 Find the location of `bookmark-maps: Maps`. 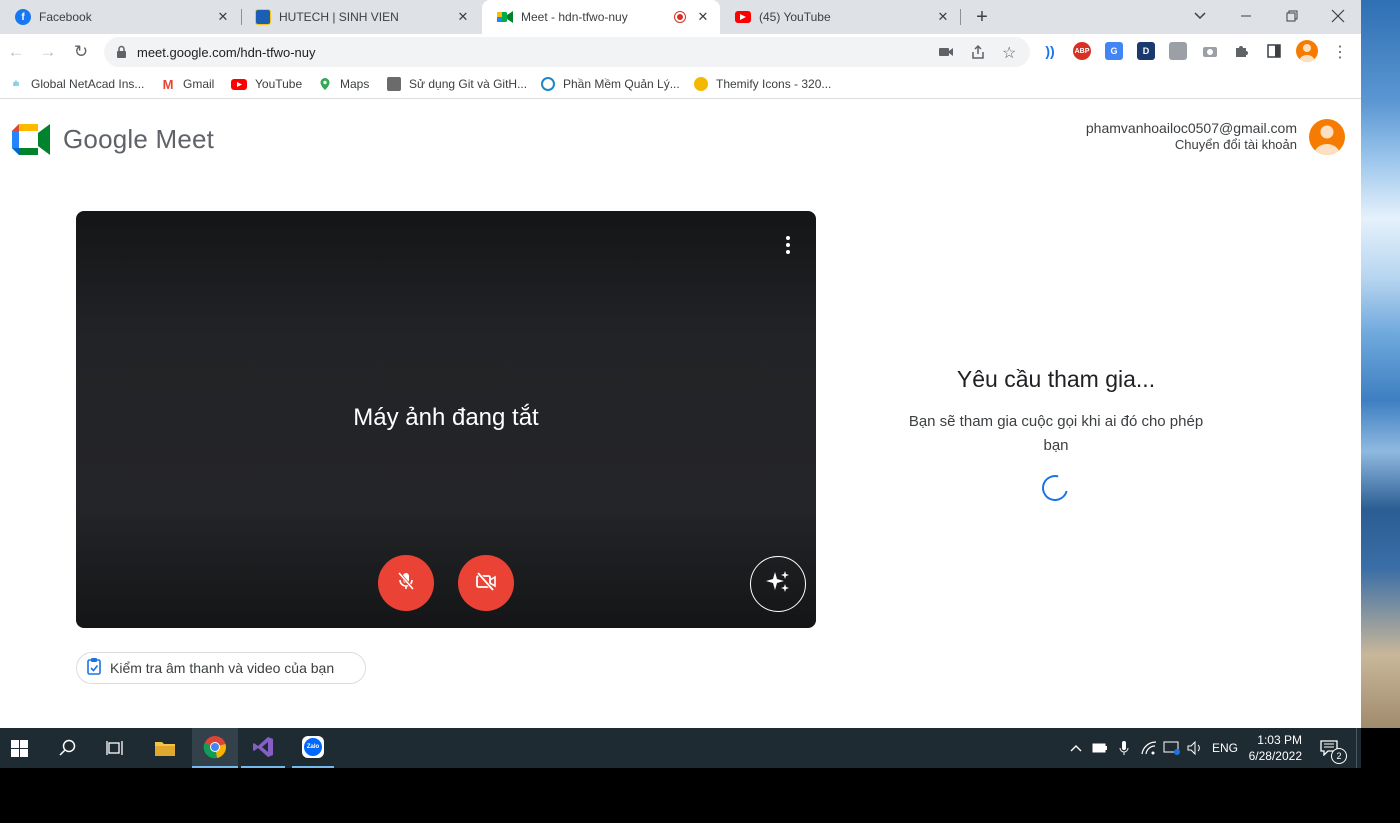

bookmark-maps: Maps is located at coordinates (343, 84).